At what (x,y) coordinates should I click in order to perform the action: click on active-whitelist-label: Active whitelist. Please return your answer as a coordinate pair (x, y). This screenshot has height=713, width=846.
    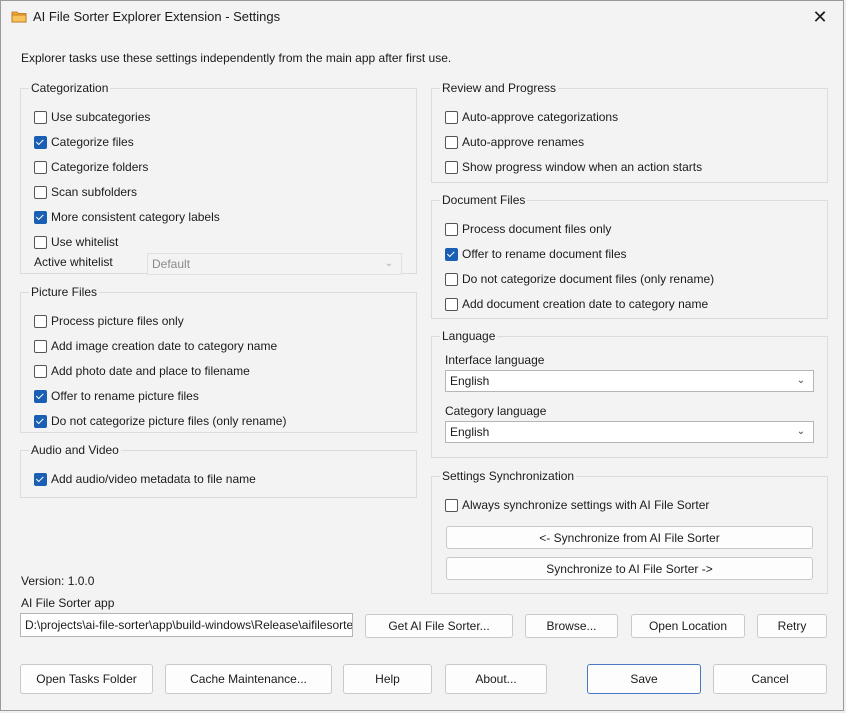
    Looking at the image, I should click on (73, 262).